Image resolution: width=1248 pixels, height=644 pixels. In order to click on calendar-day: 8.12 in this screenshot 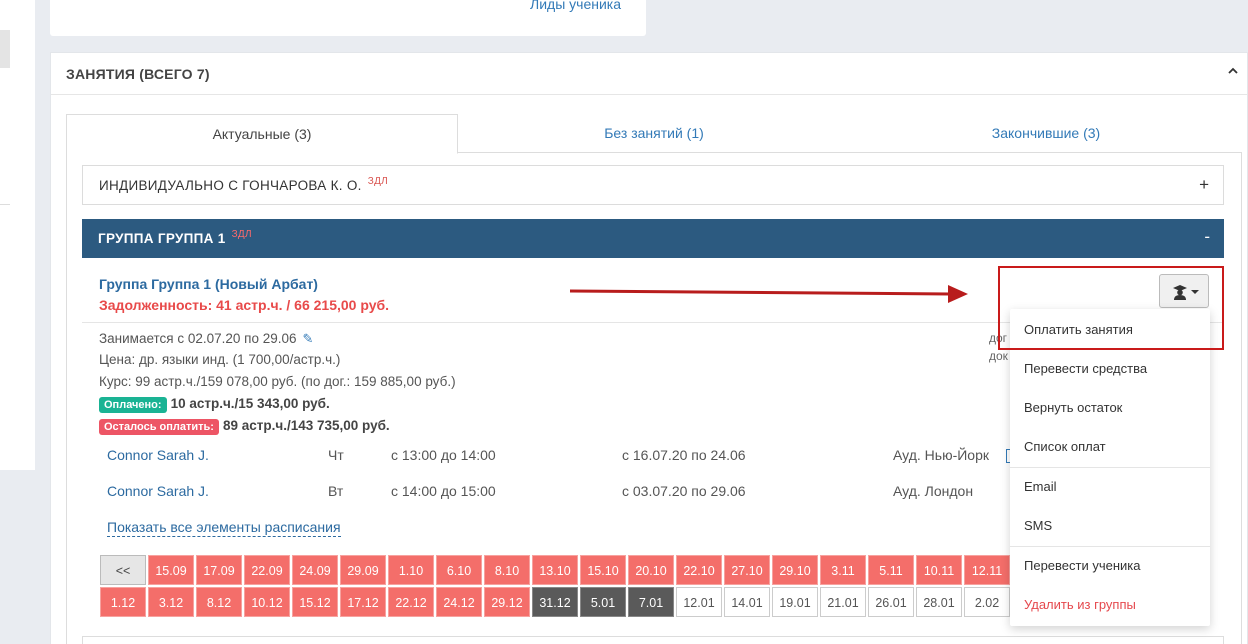, I will do `click(219, 602)`.